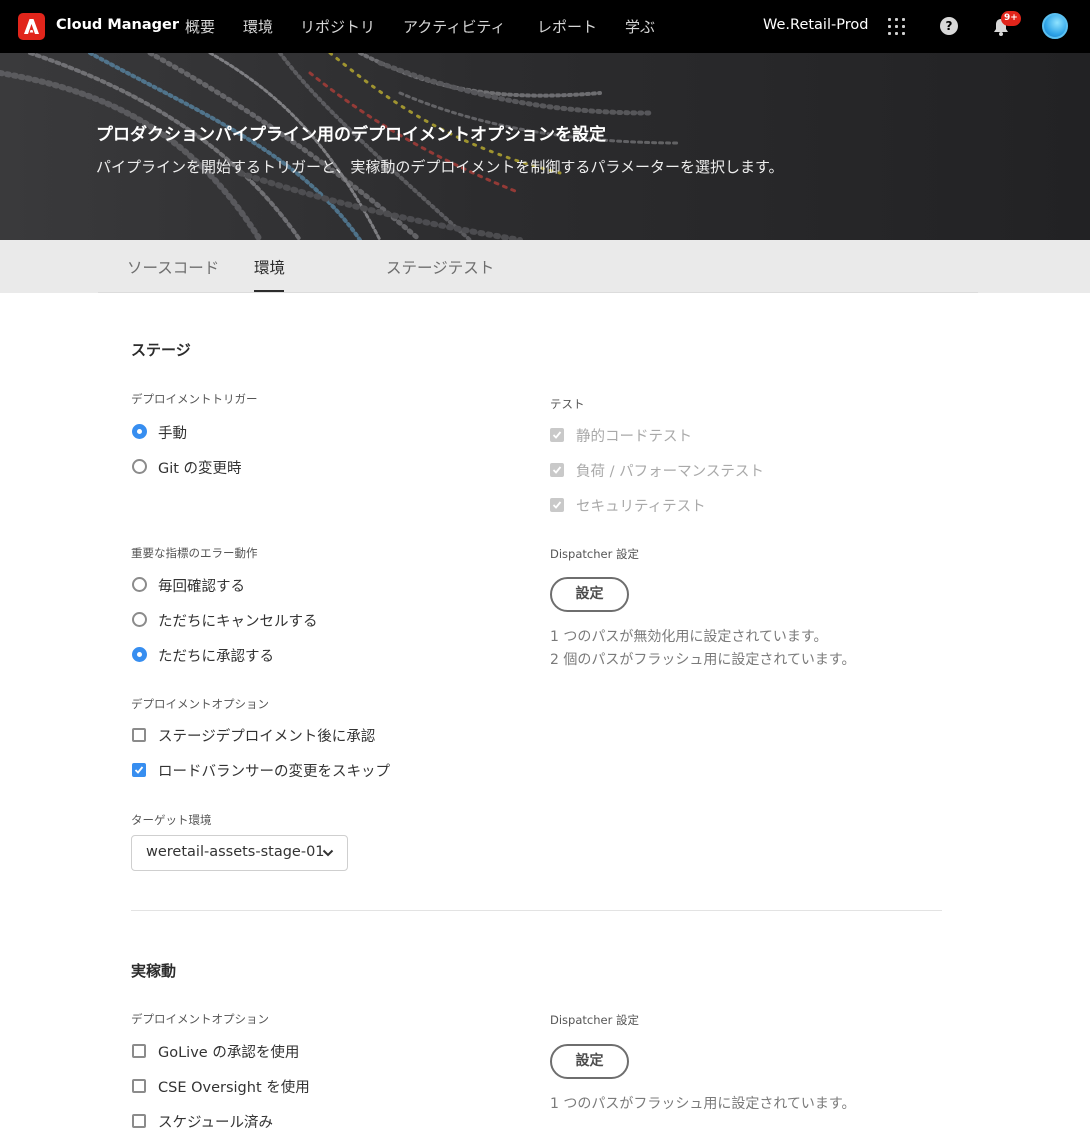  I want to click on prod-dispatcher-label: Dispatcher 設定, so click(594, 1020).